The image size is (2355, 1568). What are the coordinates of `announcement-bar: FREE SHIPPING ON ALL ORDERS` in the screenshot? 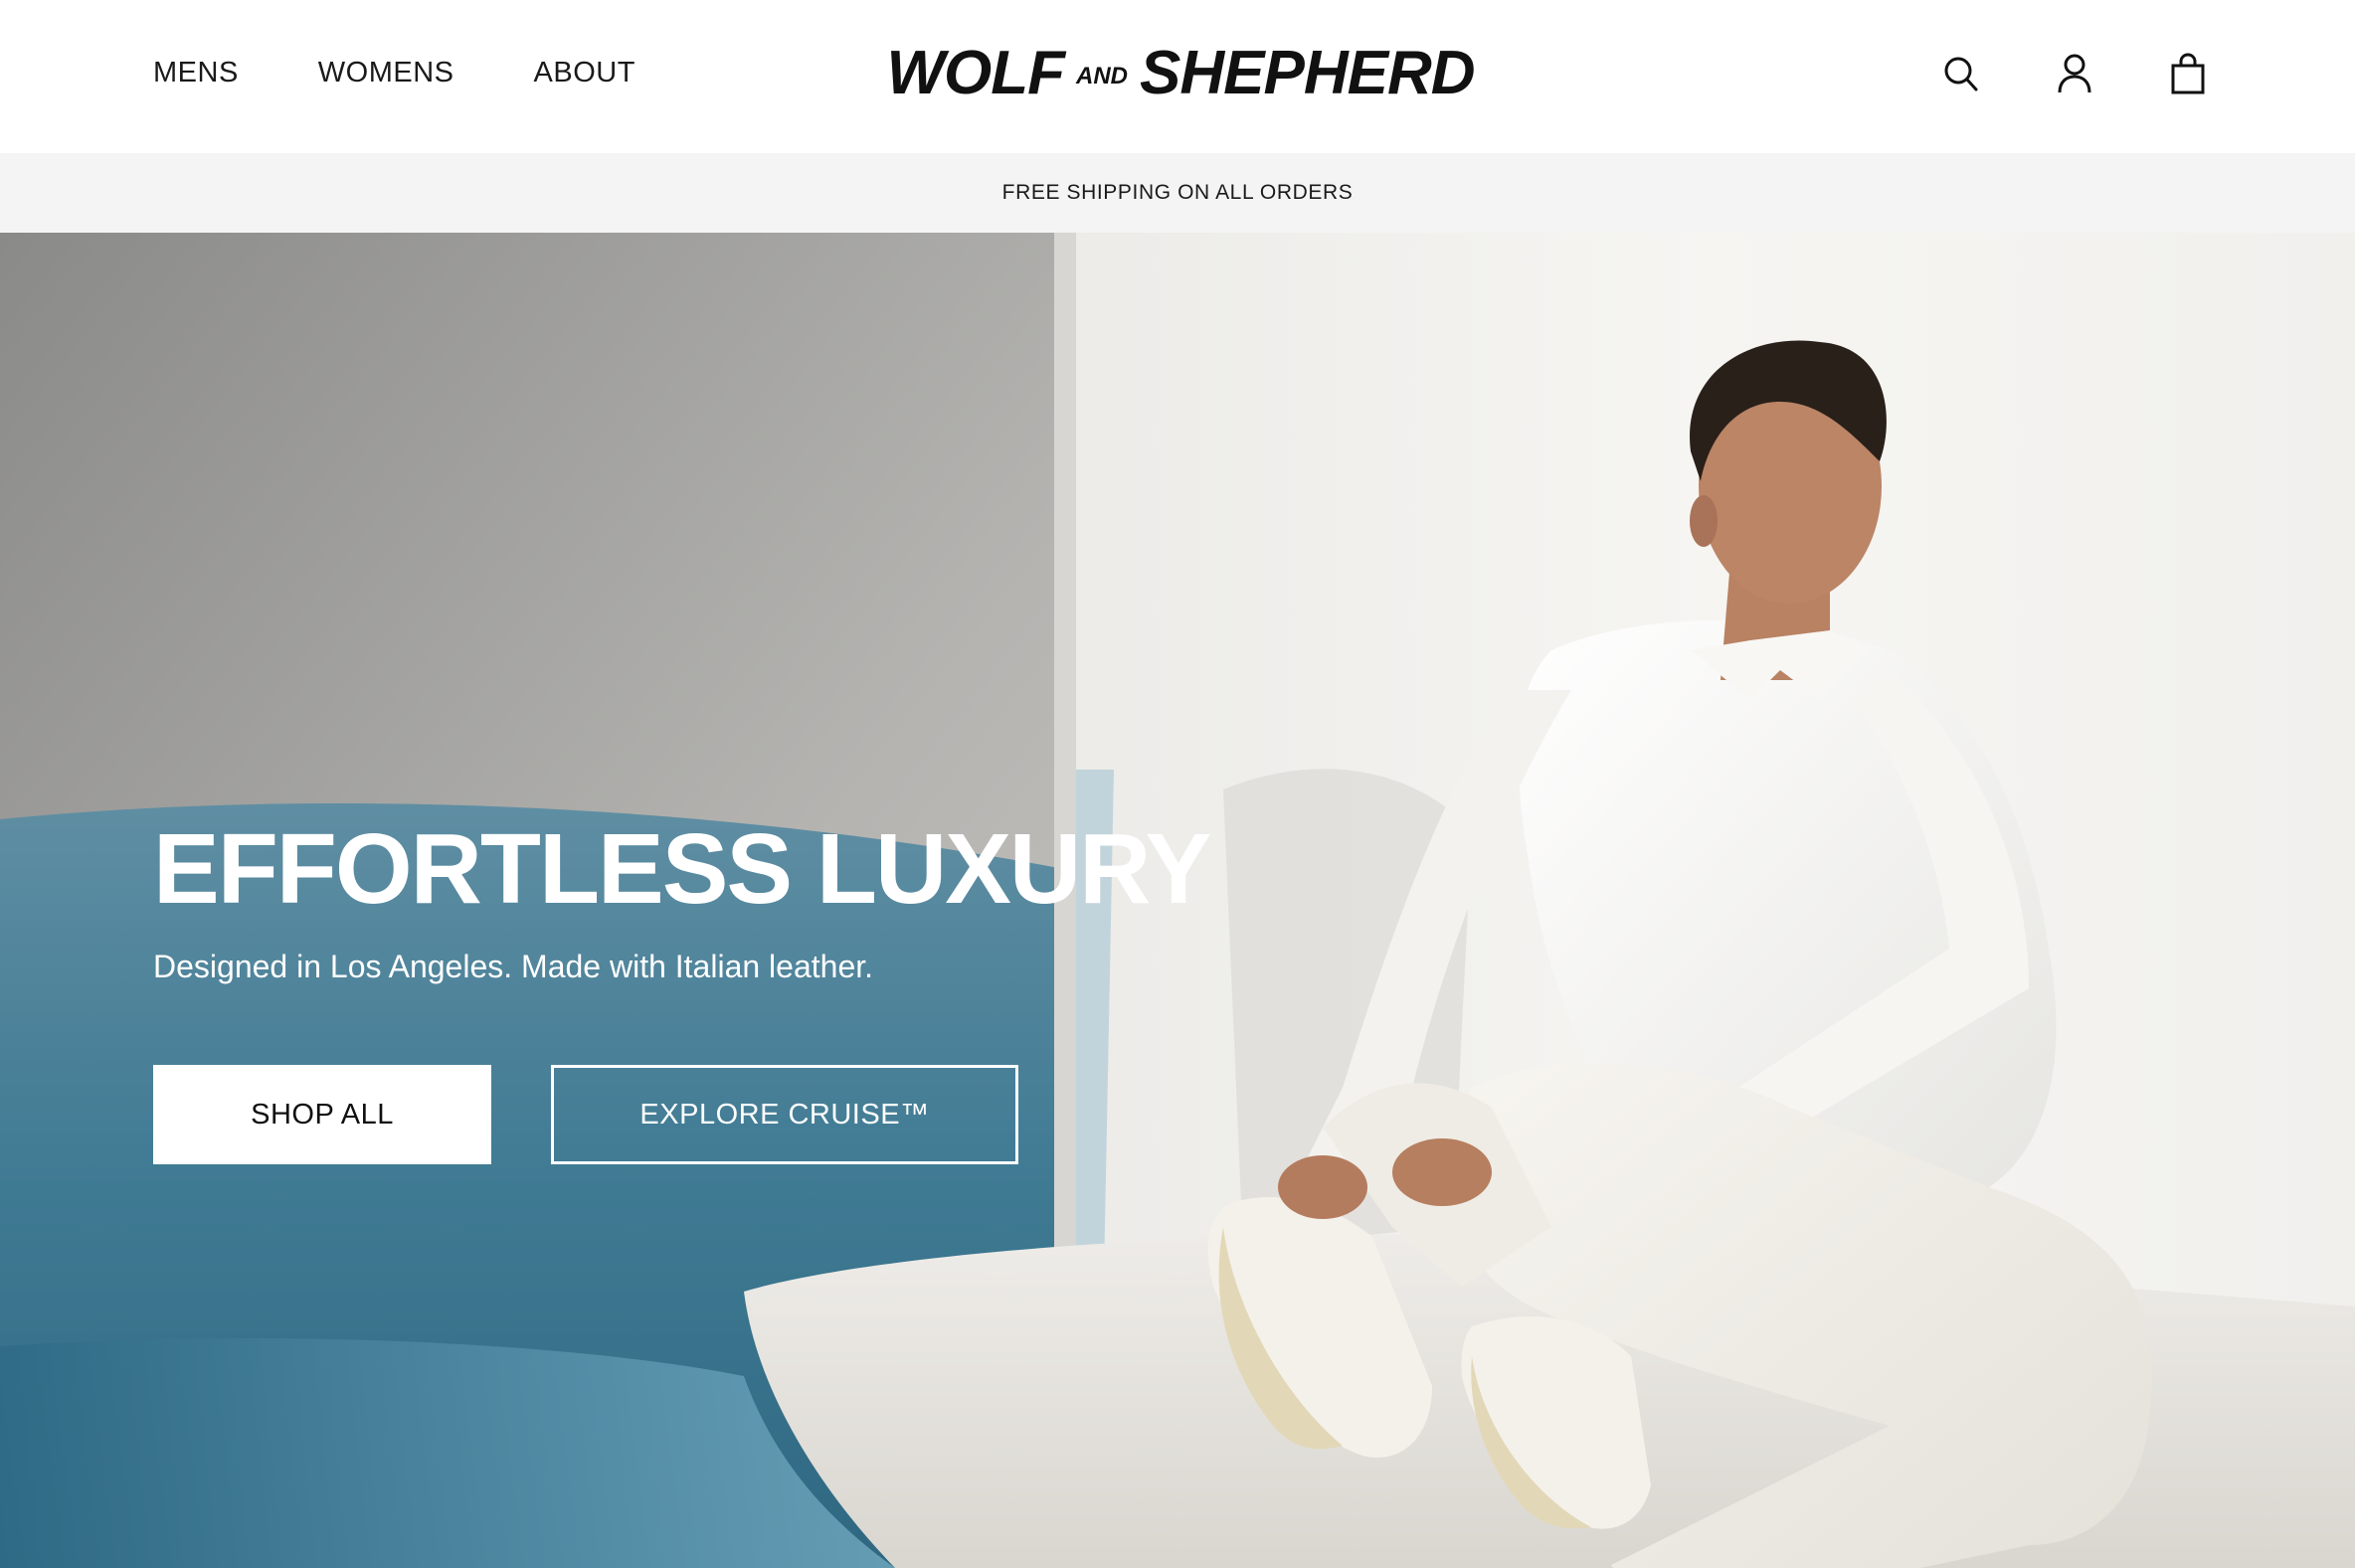 It's located at (1177, 193).